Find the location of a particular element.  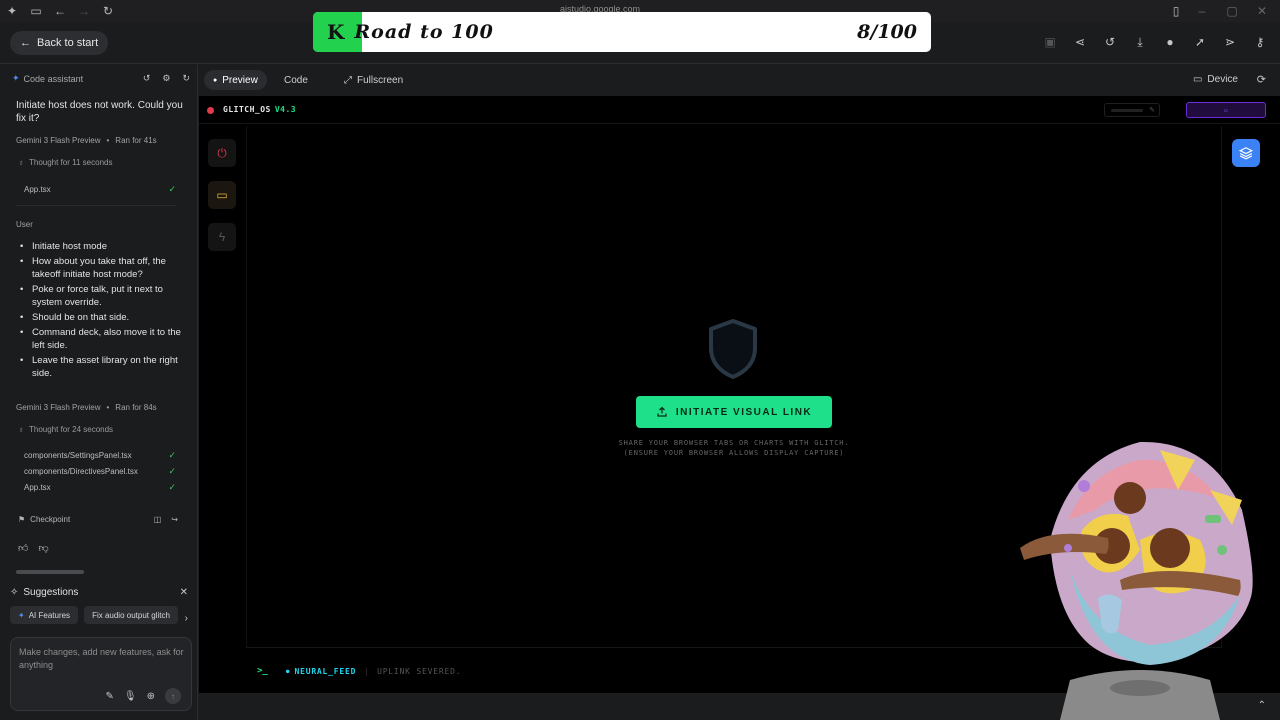

suggestions-title: Suggestions is located at coordinates (51, 592).